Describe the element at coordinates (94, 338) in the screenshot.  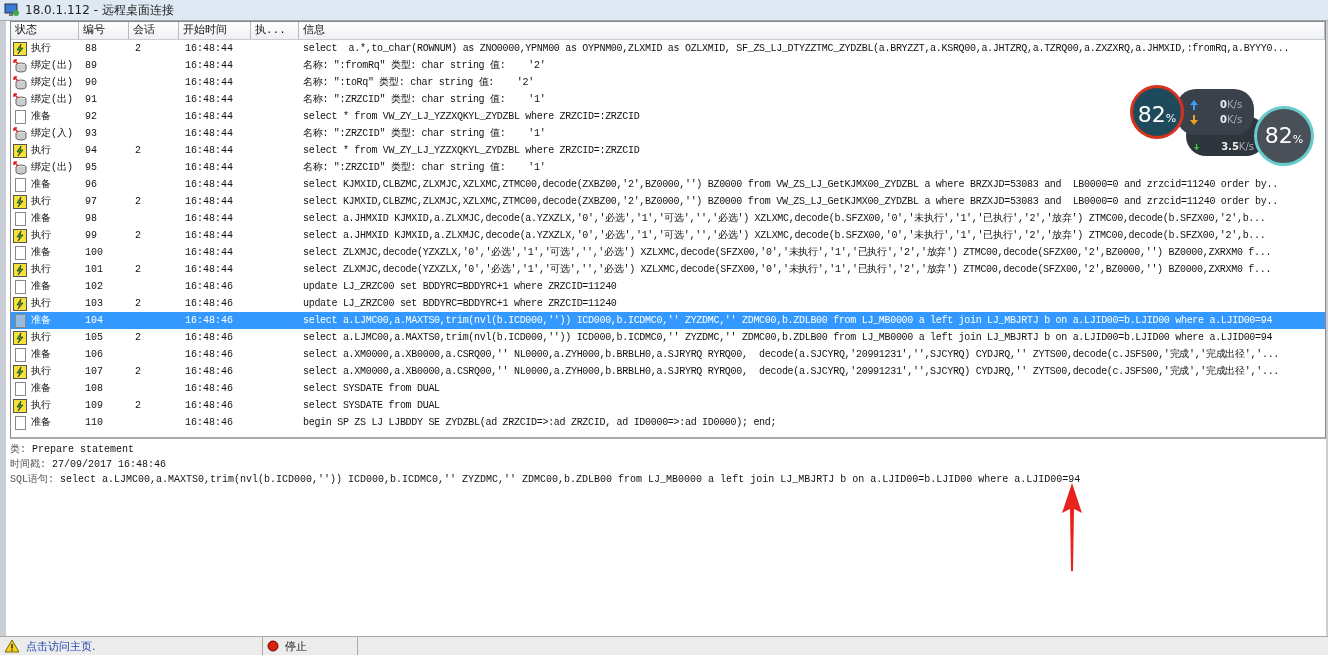
I see `table-cell-text: 105` at that location.